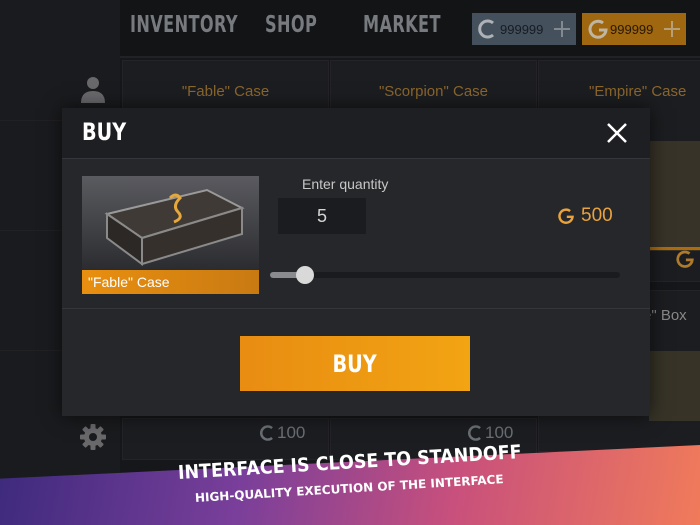 The height and width of the screenshot is (525, 700). Describe the element at coordinates (170, 282) in the screenshot. I see `item-name-label: "Fable" Case` at that location.